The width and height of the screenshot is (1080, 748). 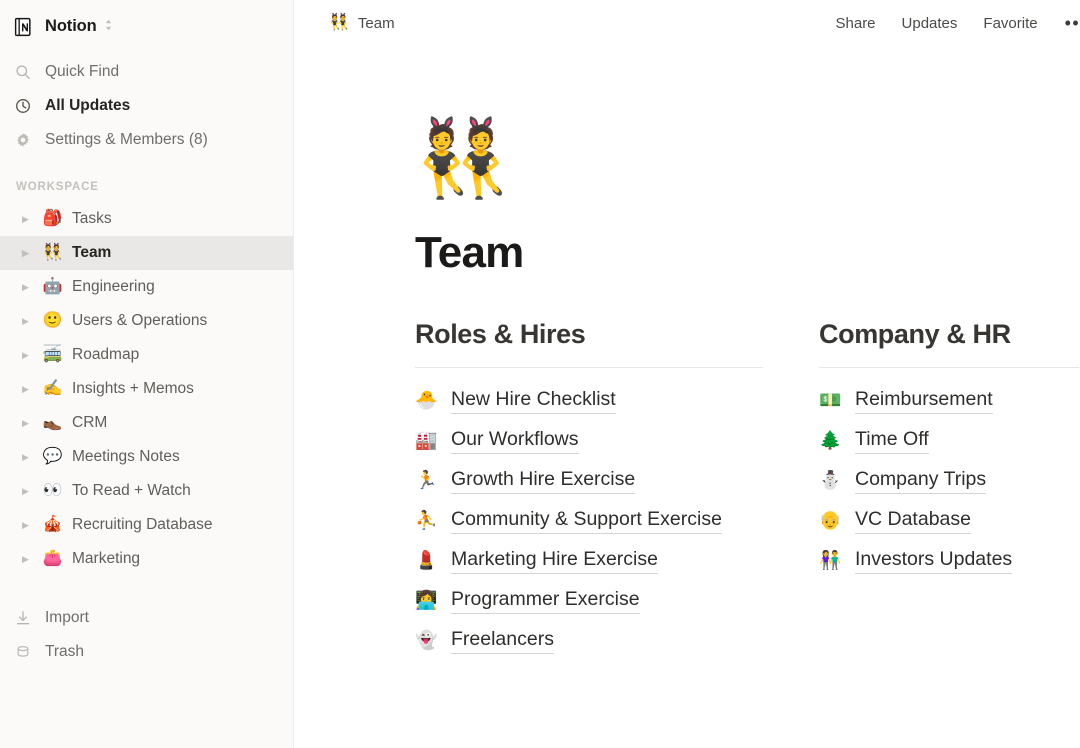 What do you see at coordinates (515, 440) in the screenshot?
I see `page-link: Our Workflows` at bounding box center [515, 440].